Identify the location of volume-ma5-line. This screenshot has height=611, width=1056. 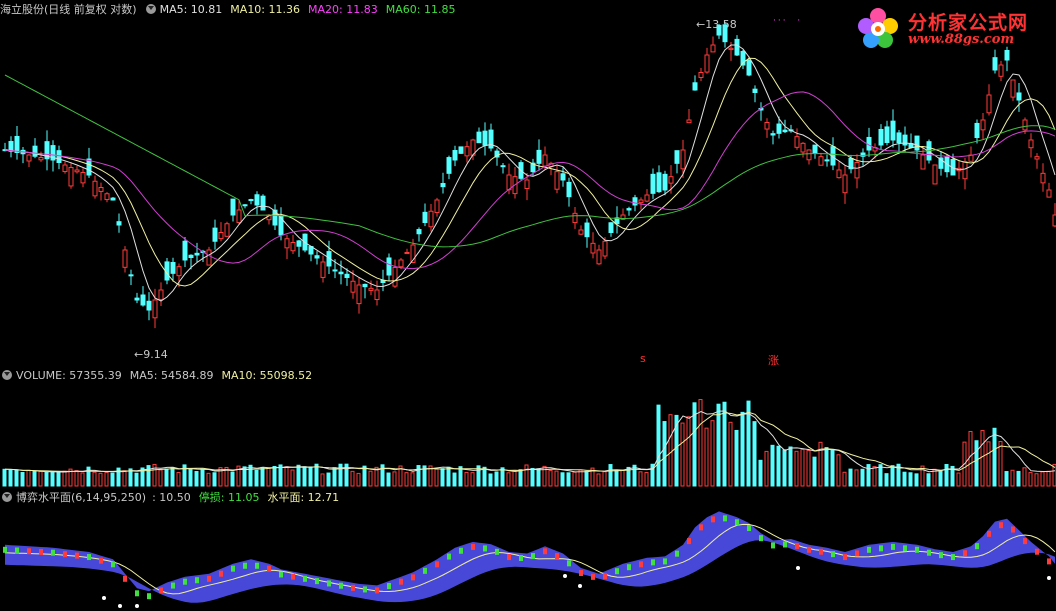
(530, 441).